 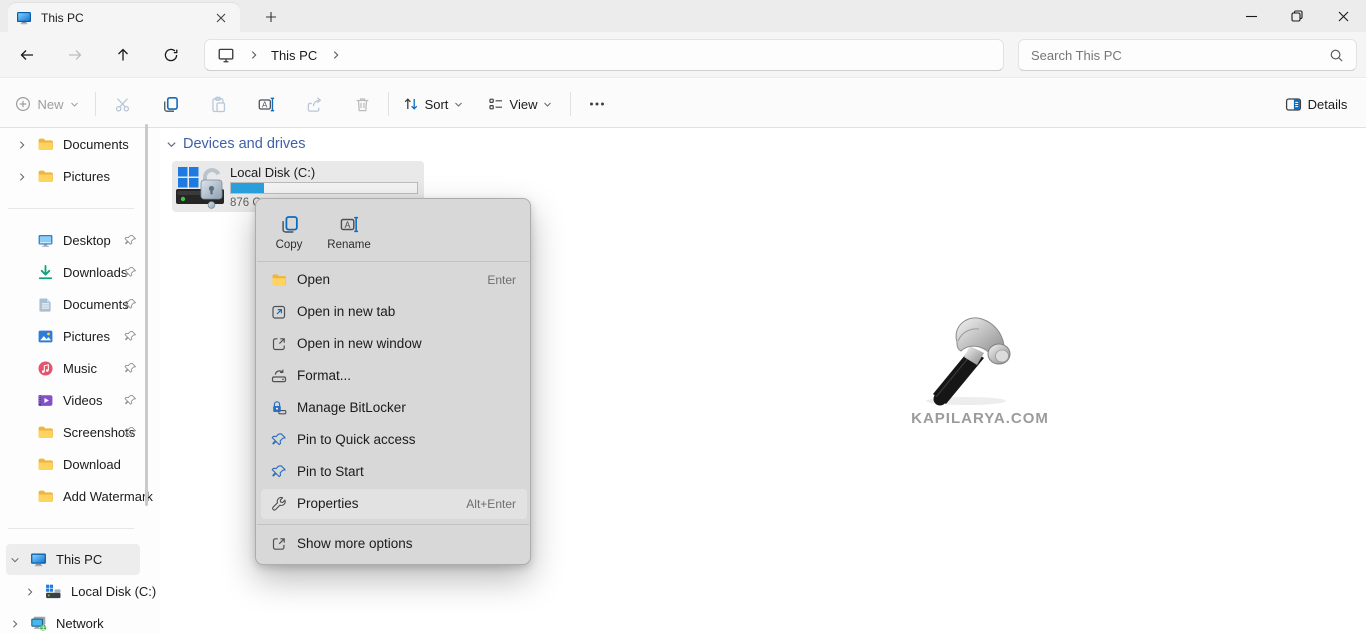 What do you see at coordinates (266, 104) in the screenshot?
I see `rename-button: A` at bounding box center [266, 104].